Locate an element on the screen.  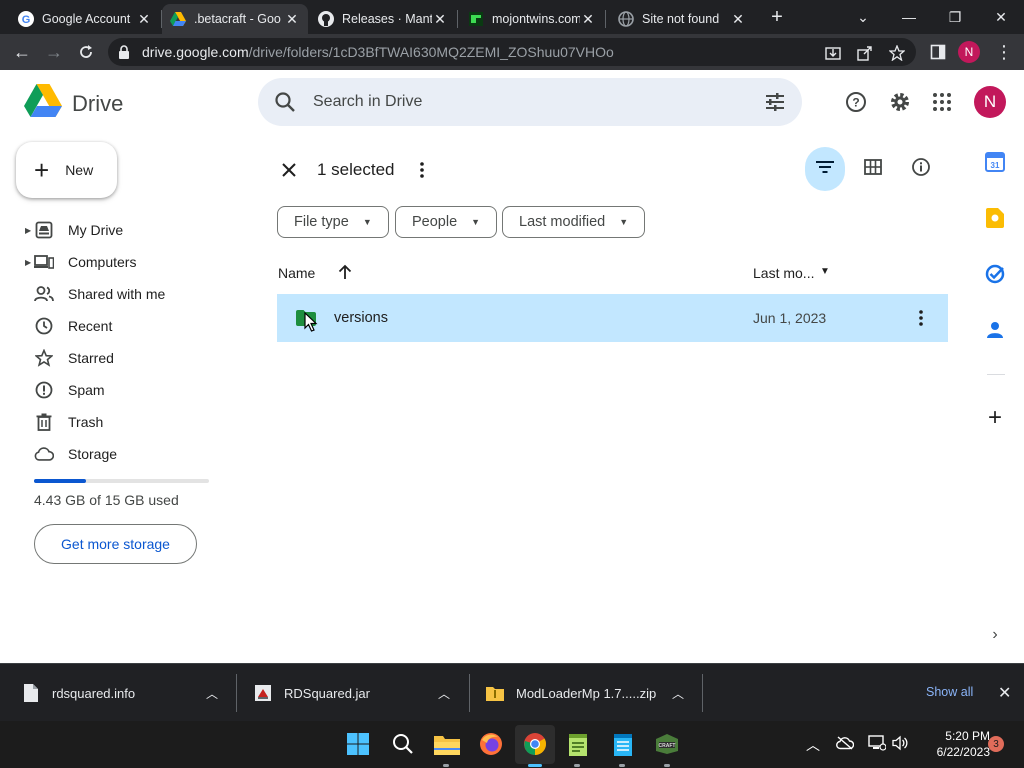
tab-title: Site not found is located at coordinates (681, 19).